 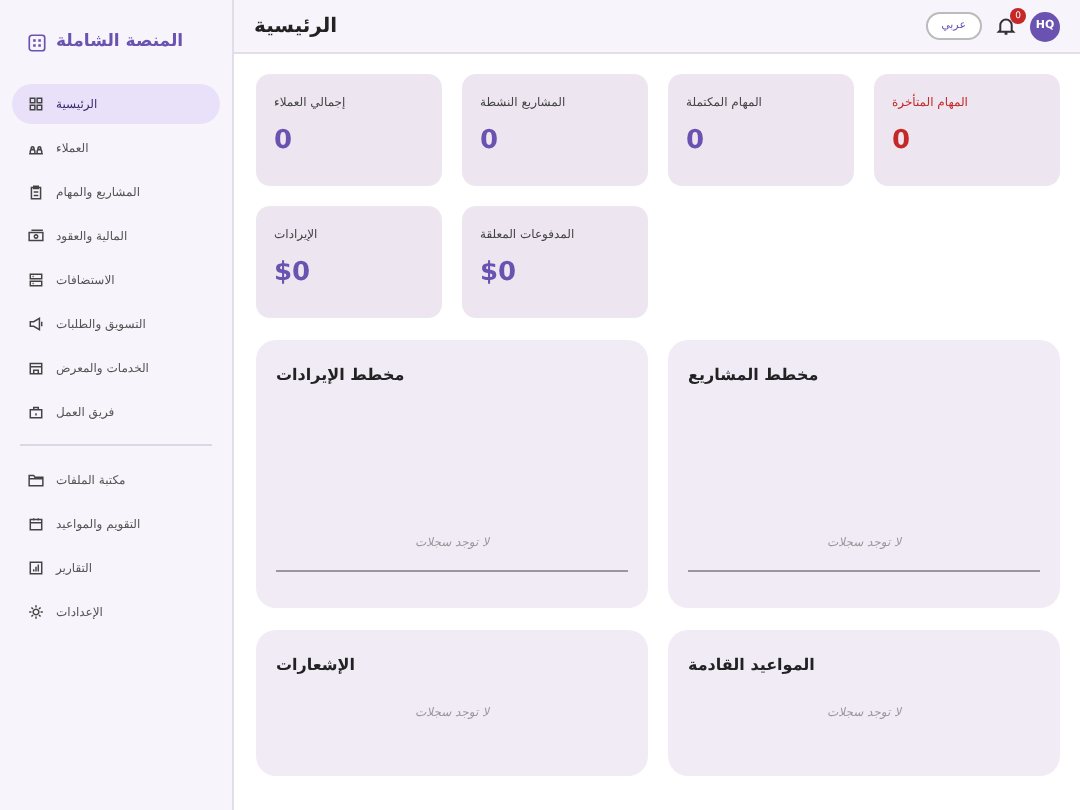 I want to click on page-title: الرئيسية, so click(x=296, y=26).